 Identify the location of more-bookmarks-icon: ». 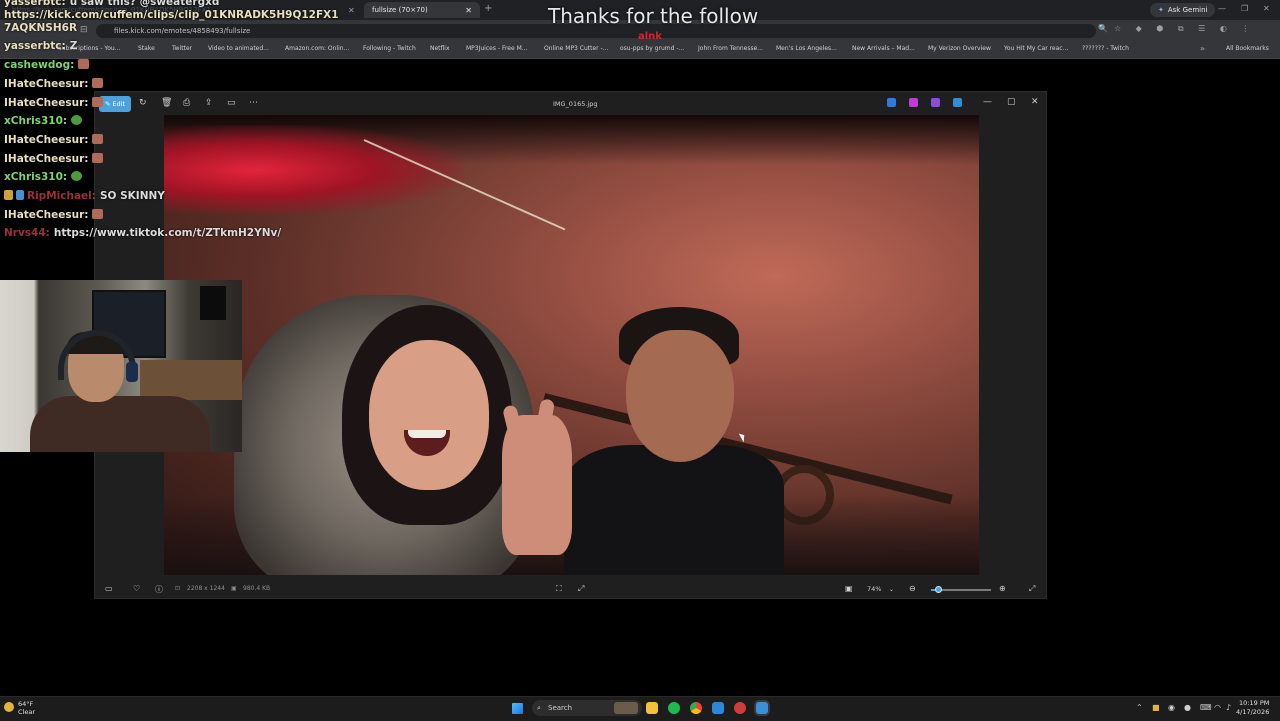
(1202, 48).